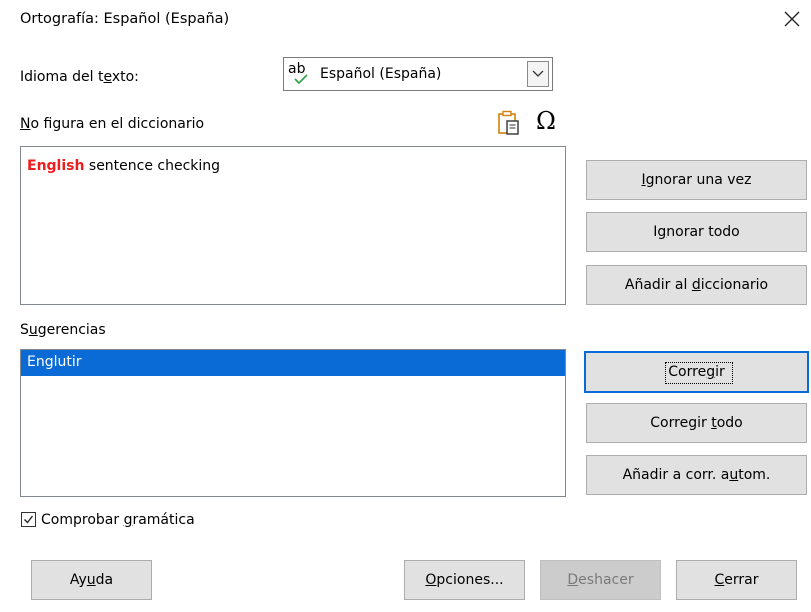  I want to click on ignore-once-button: Ignorar una vez, so click(696, 180).